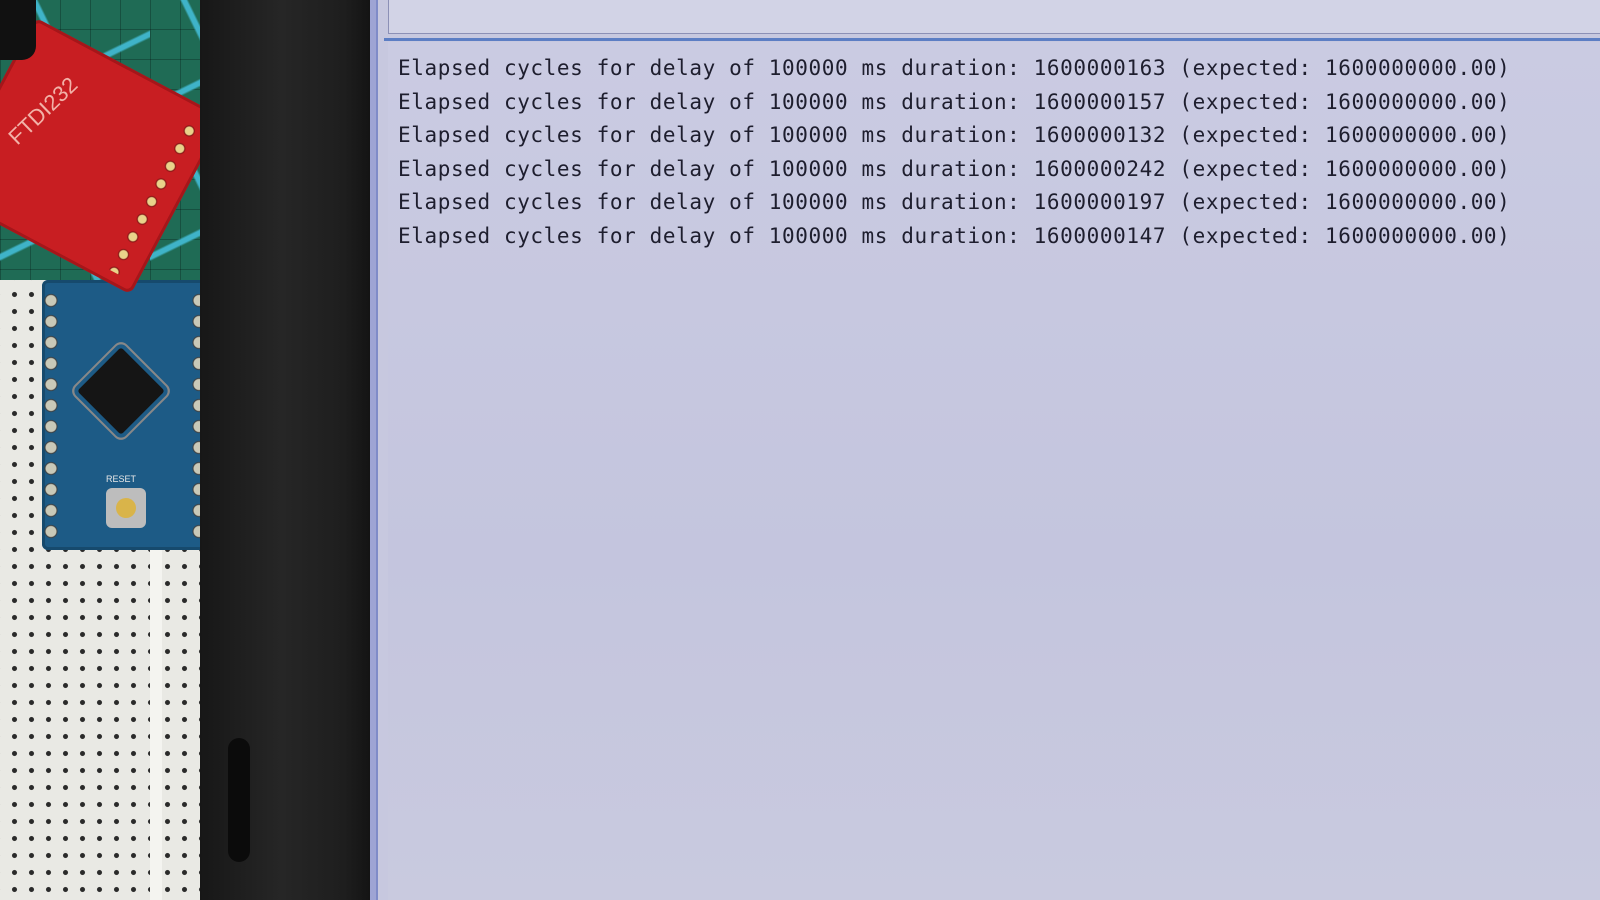  Describe the element at coordinates (18, 30) in the screenshot. I see `usb-cable` at that location.